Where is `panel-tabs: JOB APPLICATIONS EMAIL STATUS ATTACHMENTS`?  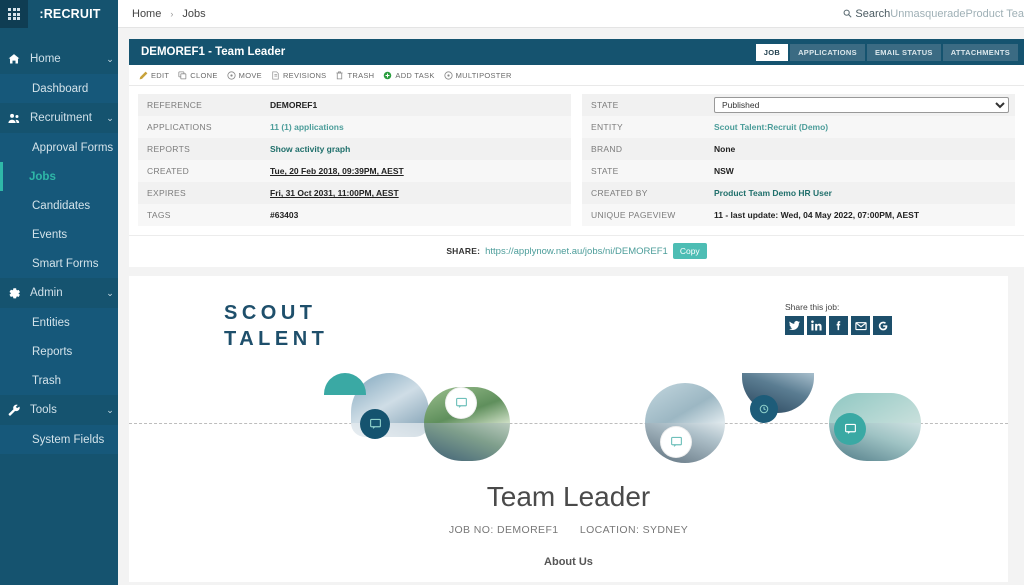
panel-tabs: JOB APPLICATIONS EMAIL STATUS ATTACHMENTS is located at coordinates (886, 52).